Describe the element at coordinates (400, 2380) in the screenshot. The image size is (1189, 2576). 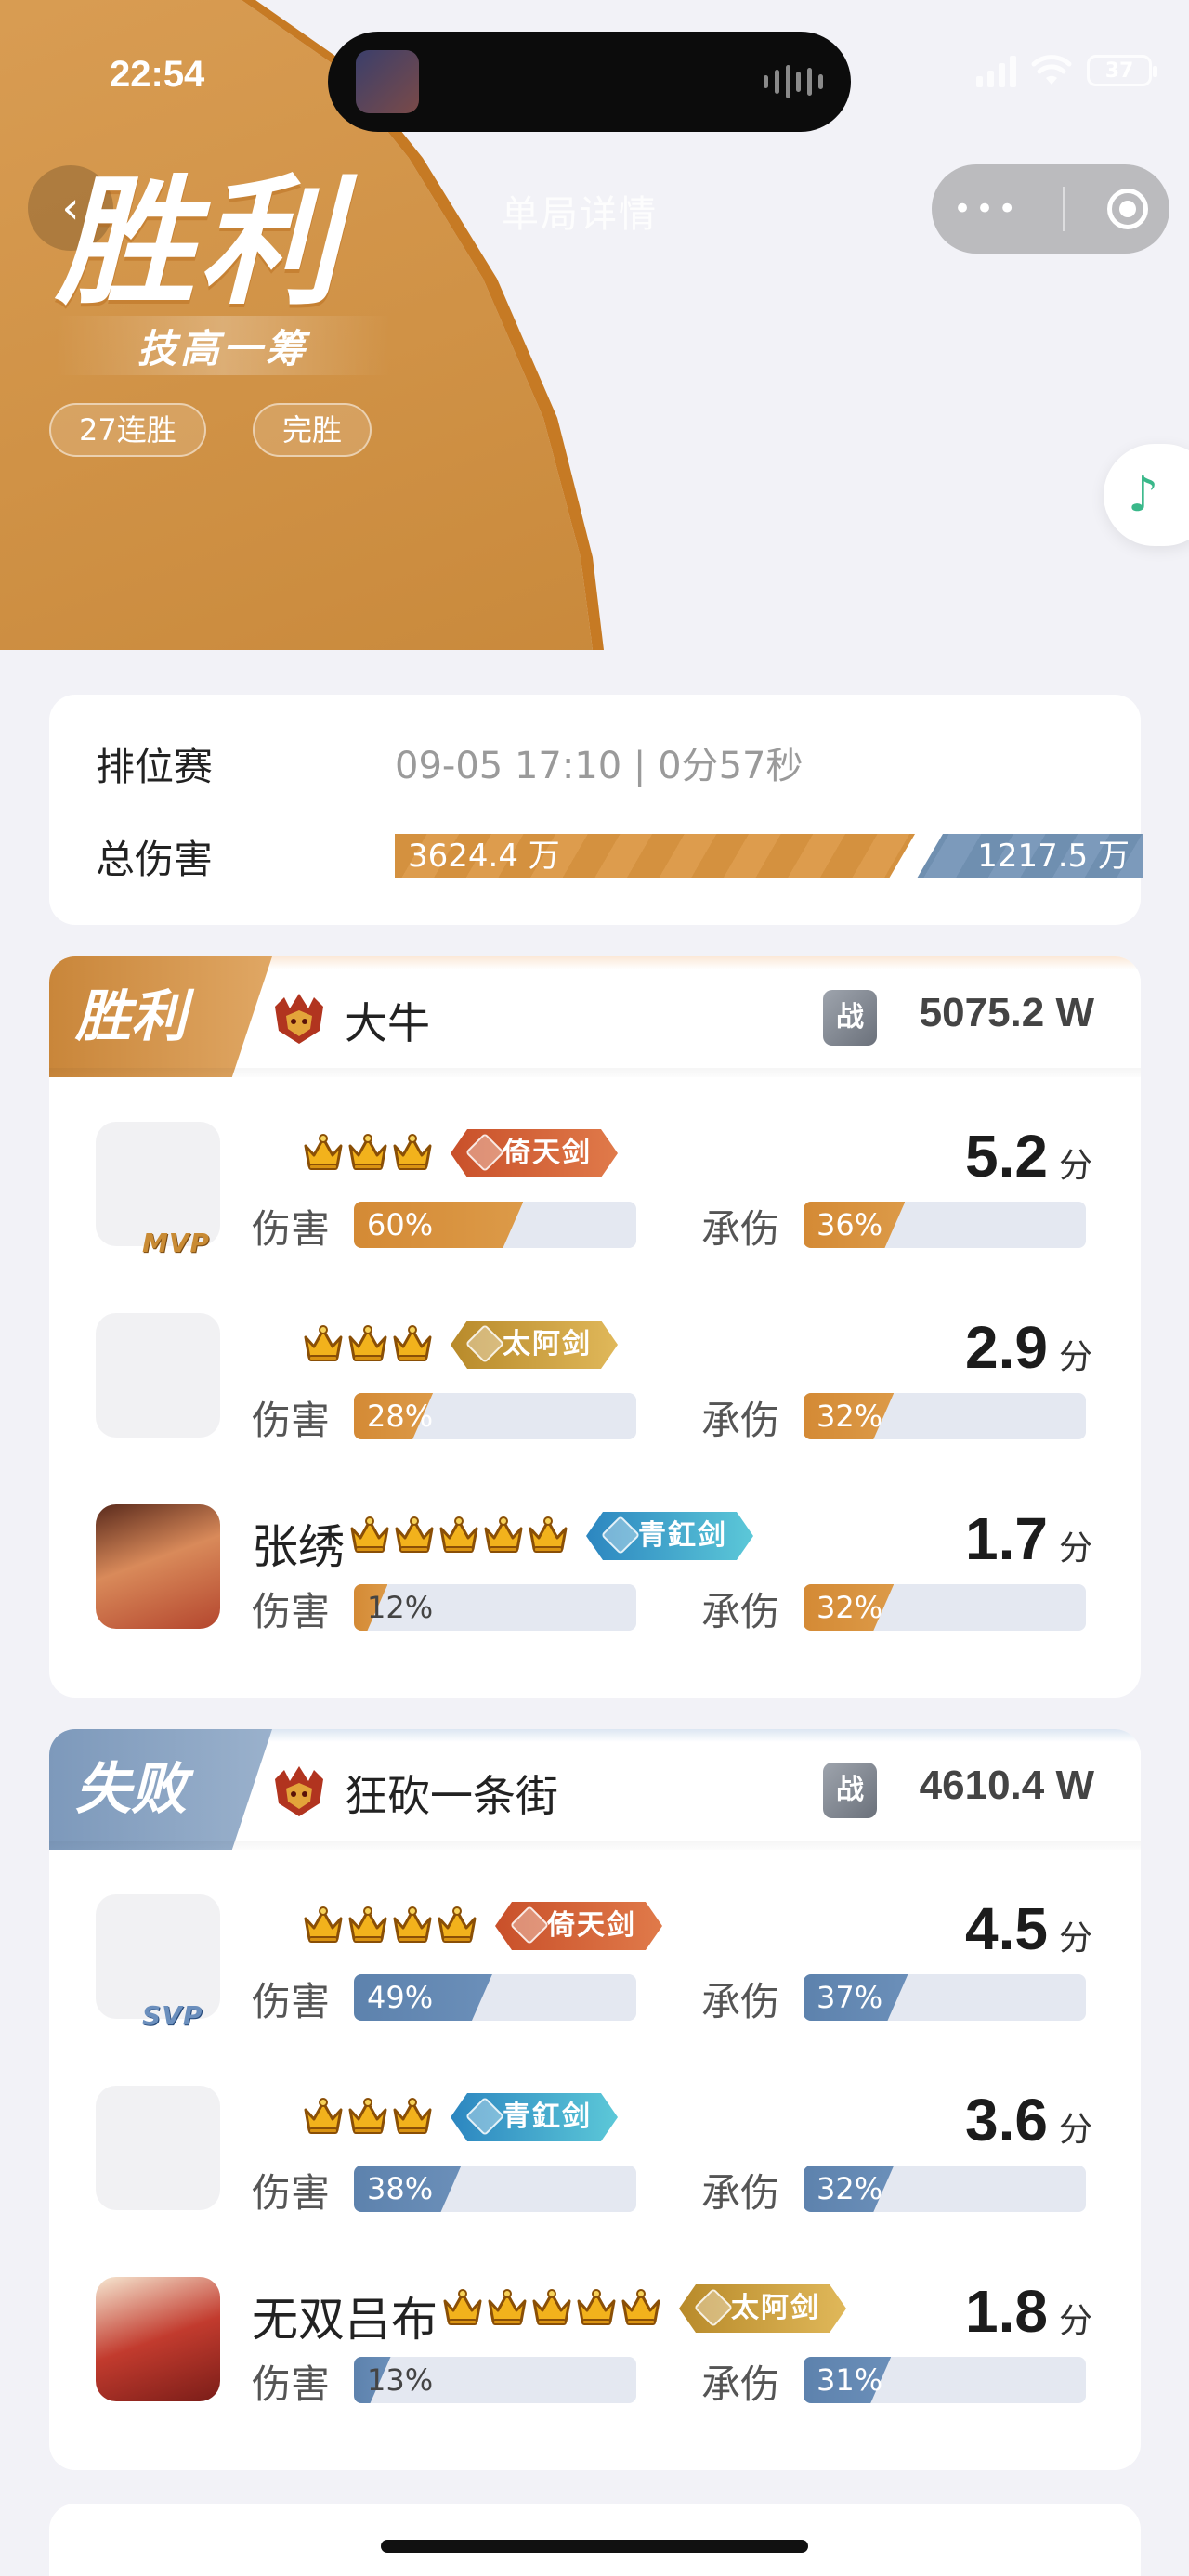
I see `damage-percent: 13%` at that location.